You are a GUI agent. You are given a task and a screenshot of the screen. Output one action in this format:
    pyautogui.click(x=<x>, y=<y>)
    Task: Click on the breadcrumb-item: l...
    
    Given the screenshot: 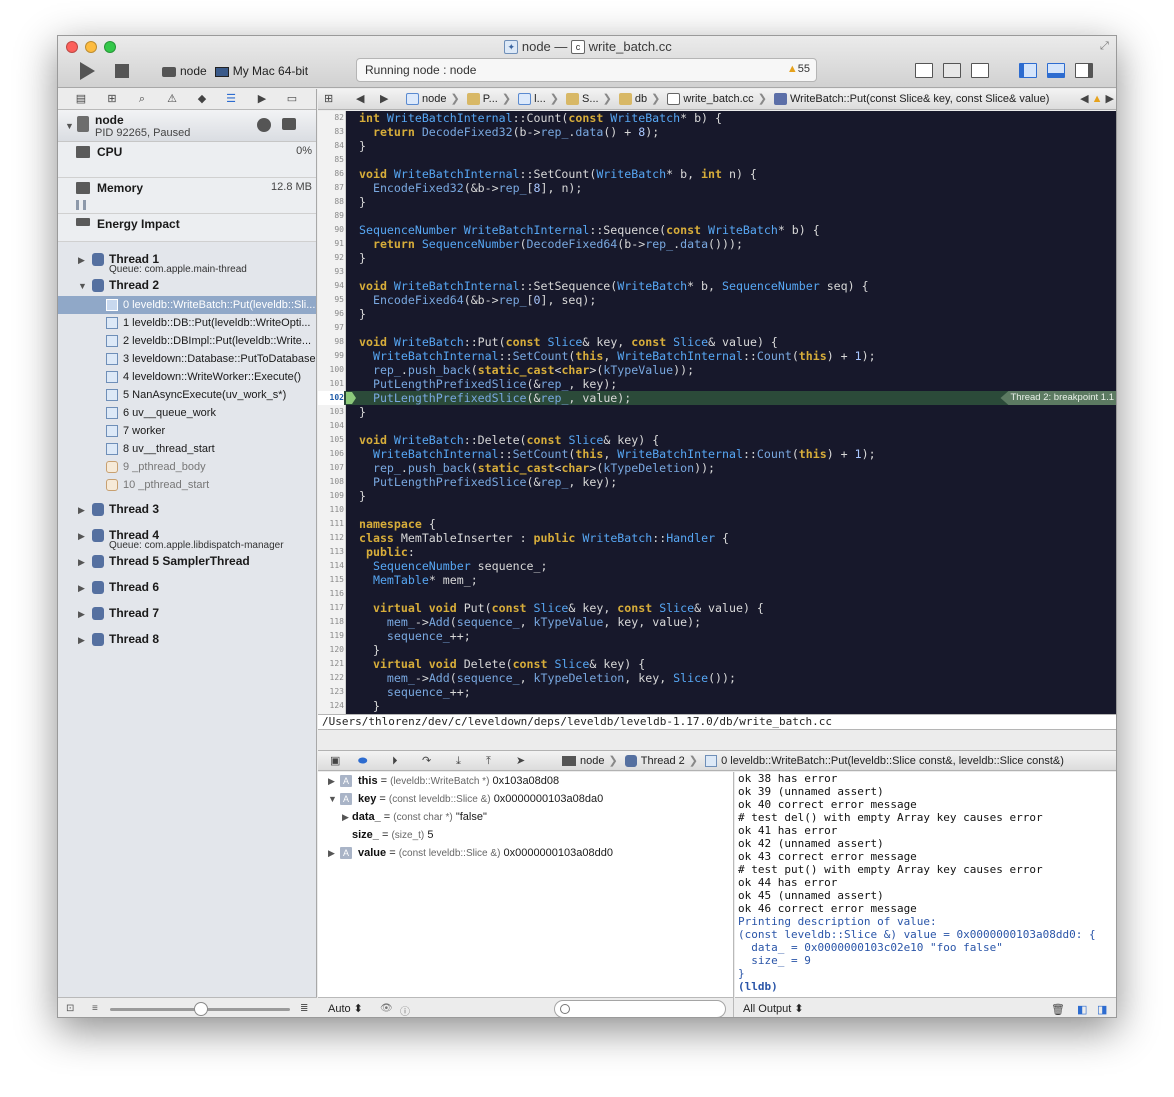 What is the action you would take?
    pyautogui.click(x=540, y=99)
    